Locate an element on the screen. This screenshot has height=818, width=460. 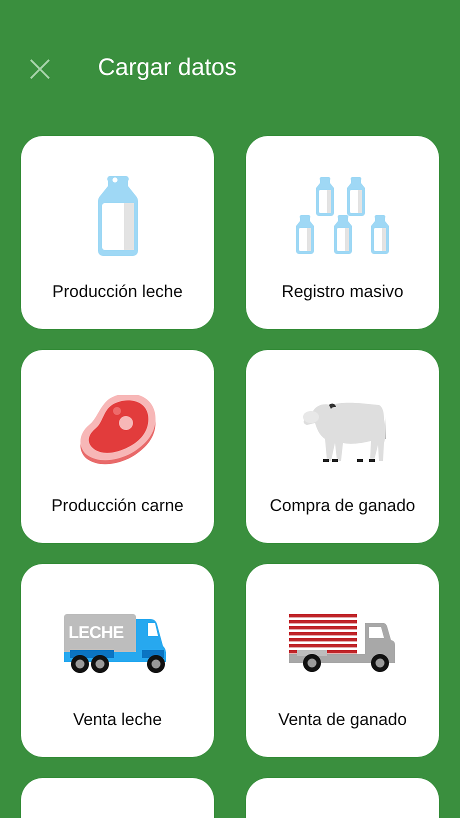
card-label: Venta de ganado is located at coordinates (342, 720).